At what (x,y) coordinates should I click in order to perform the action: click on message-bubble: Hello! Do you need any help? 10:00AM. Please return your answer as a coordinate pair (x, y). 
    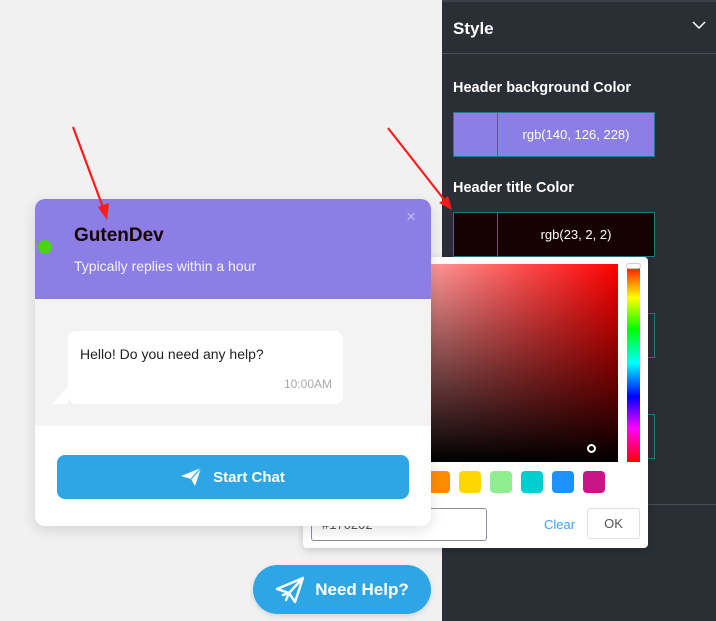
    Looking at the image, I should click on (205, 367).